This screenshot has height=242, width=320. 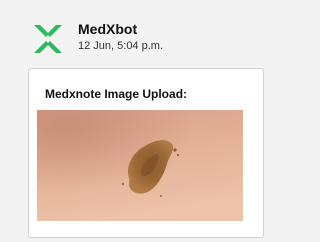 What do you see at coordinates (116, 94) in the screenshot?
I see `card-title: Medxnote Image Upload:` at bounding box center [116, 94].